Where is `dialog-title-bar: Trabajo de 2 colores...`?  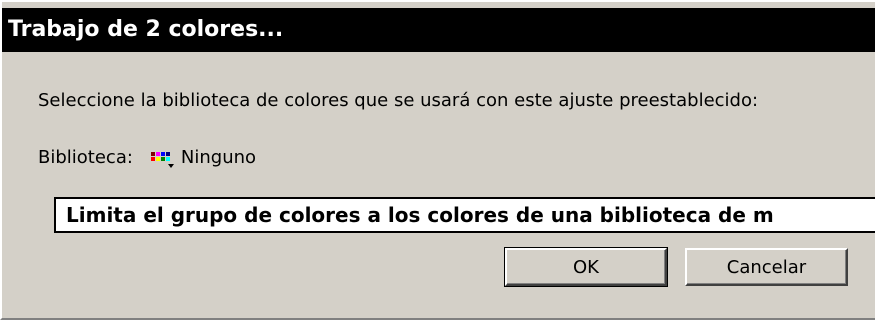 dialog-title-bar: Trabajo de 2 colores... is located at coordinates (438, 30).